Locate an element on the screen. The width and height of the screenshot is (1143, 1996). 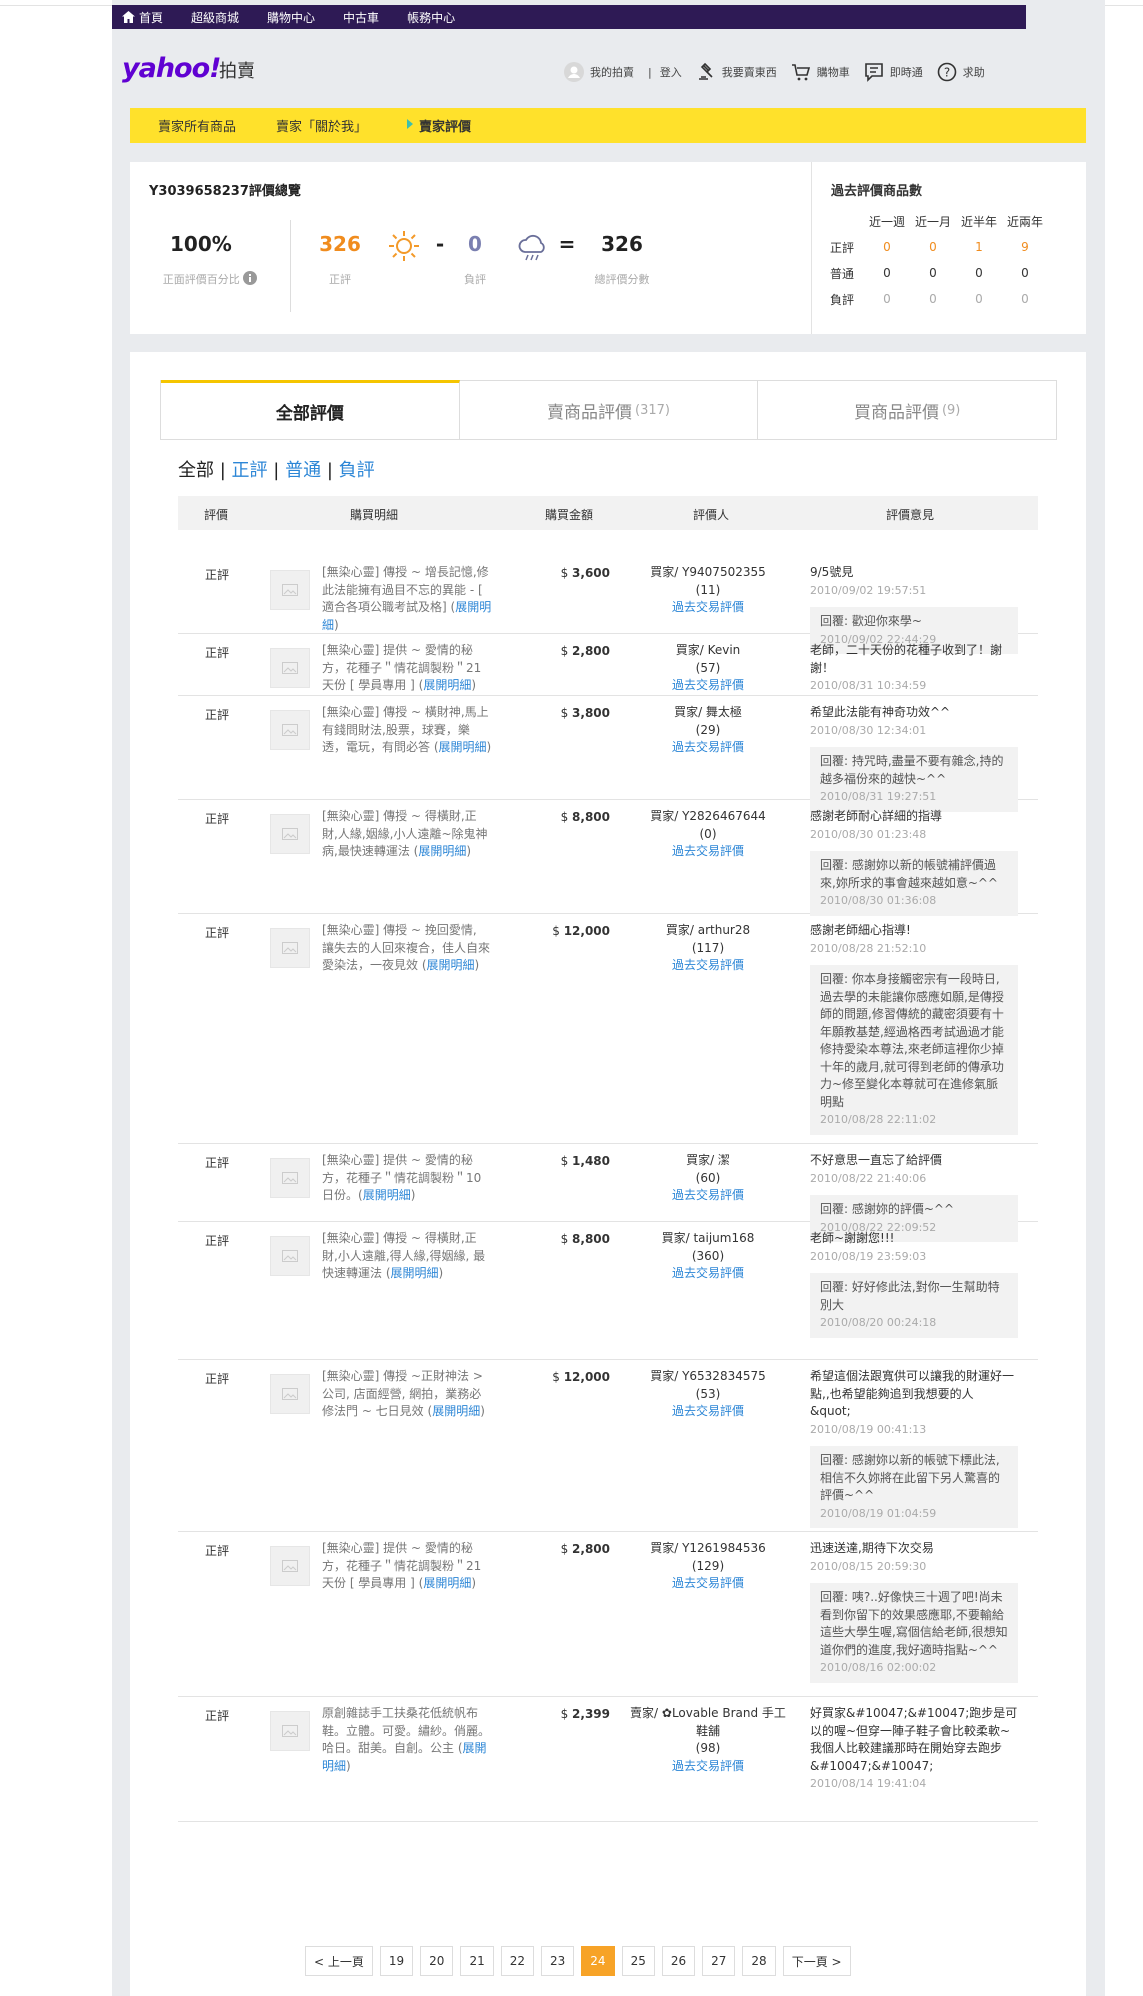
help-link: ? 求助 is located at coordinates (961, 72).